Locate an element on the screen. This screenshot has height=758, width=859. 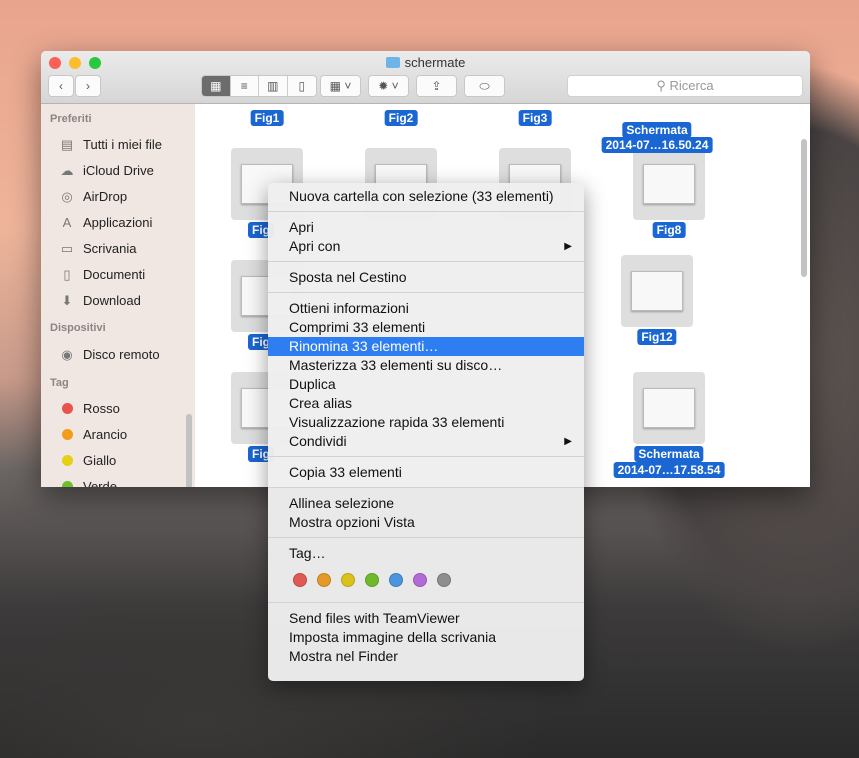
label: iCloud Drive is located at coordinates (118, 170).